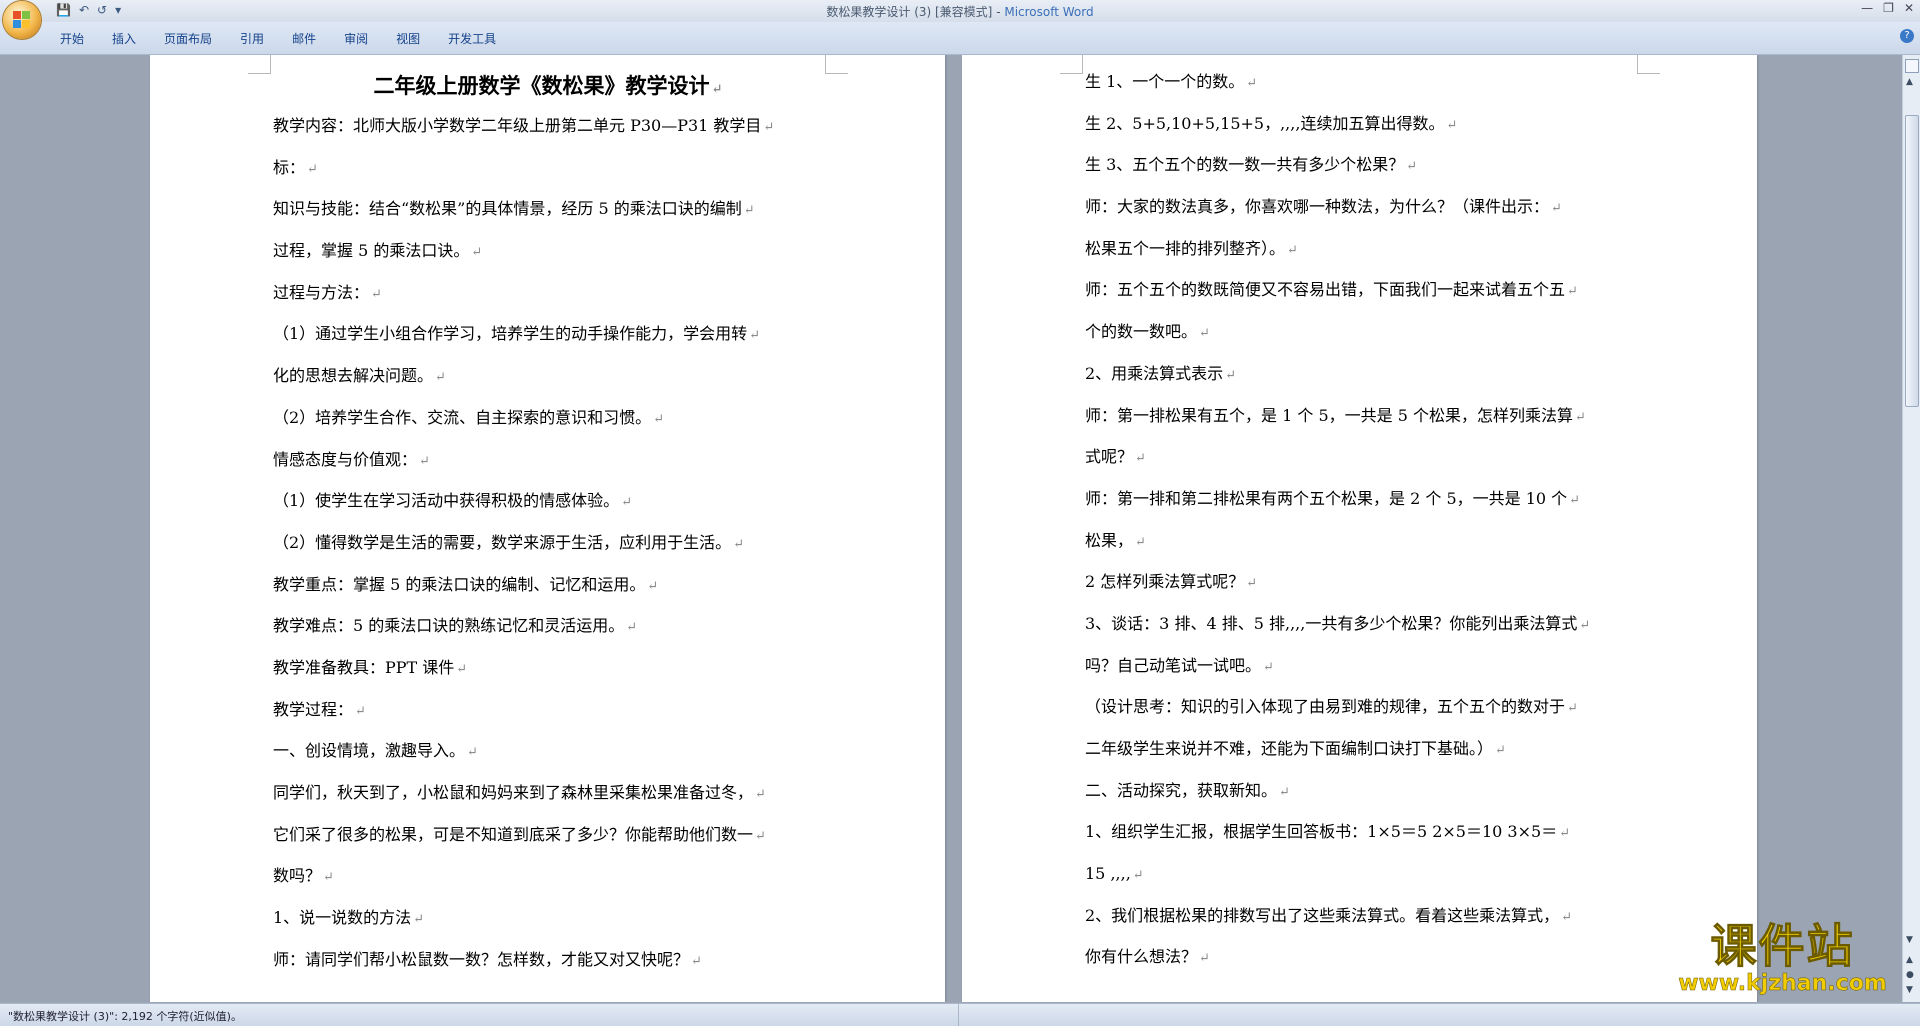 This screenshot has height=1026, width=1920. What do you see at coordinates (1365, 666) in the screenshot?
I see `document-line: 吗？自己动笔试一试吧。 ↵` at bounding box center [1365, 666].